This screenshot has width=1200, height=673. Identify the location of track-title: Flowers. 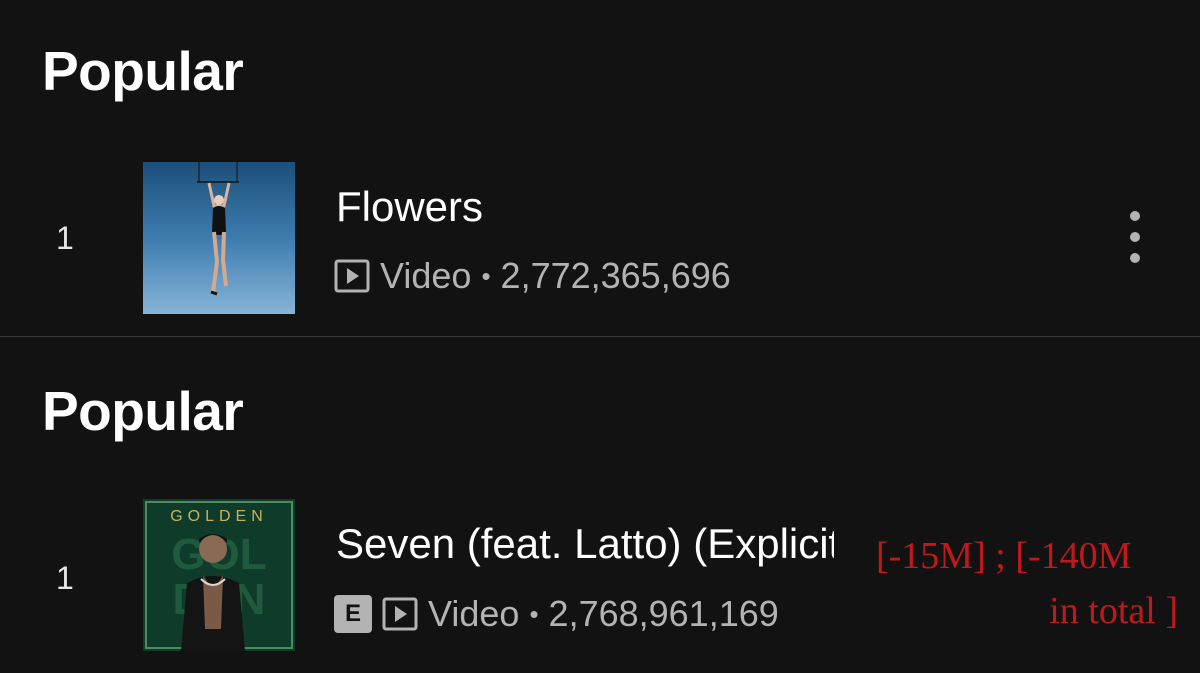
(410, 206).